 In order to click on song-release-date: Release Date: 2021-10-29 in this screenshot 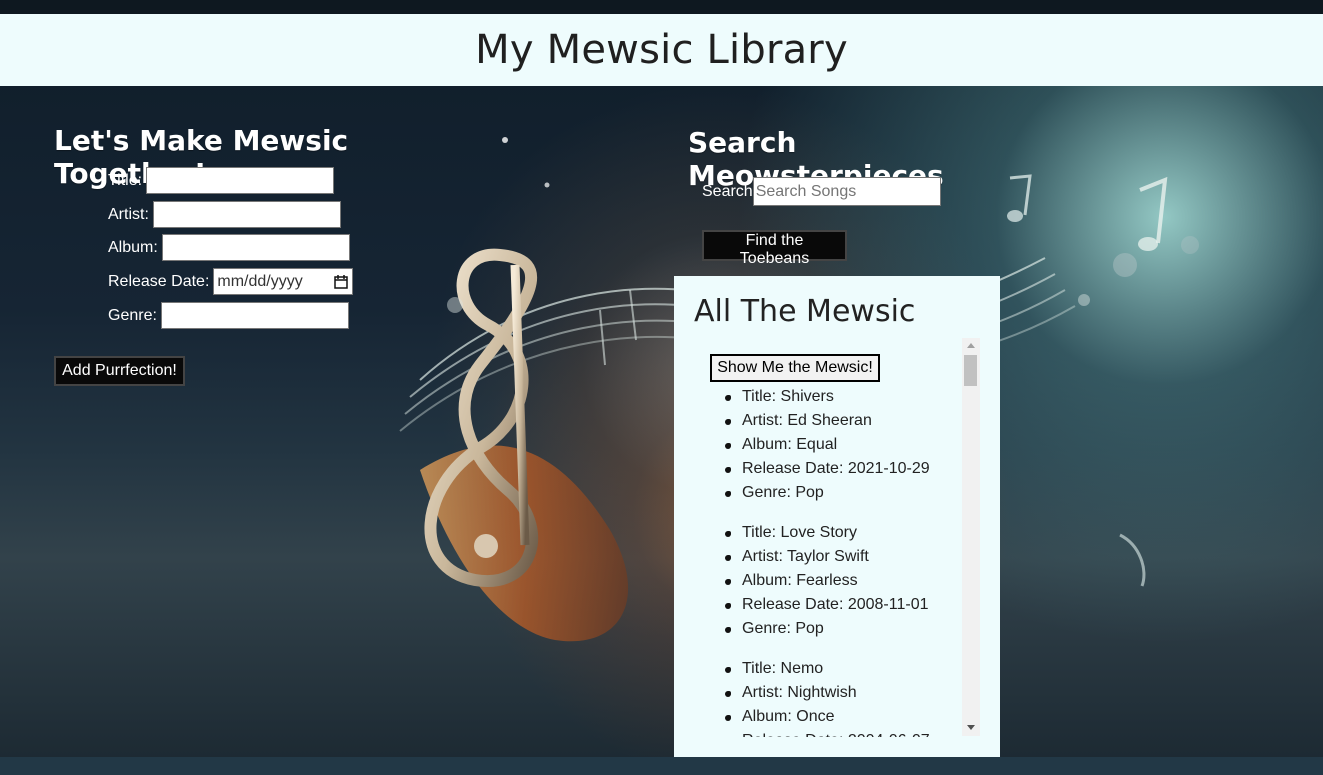, I will do `click(843, 469)`.